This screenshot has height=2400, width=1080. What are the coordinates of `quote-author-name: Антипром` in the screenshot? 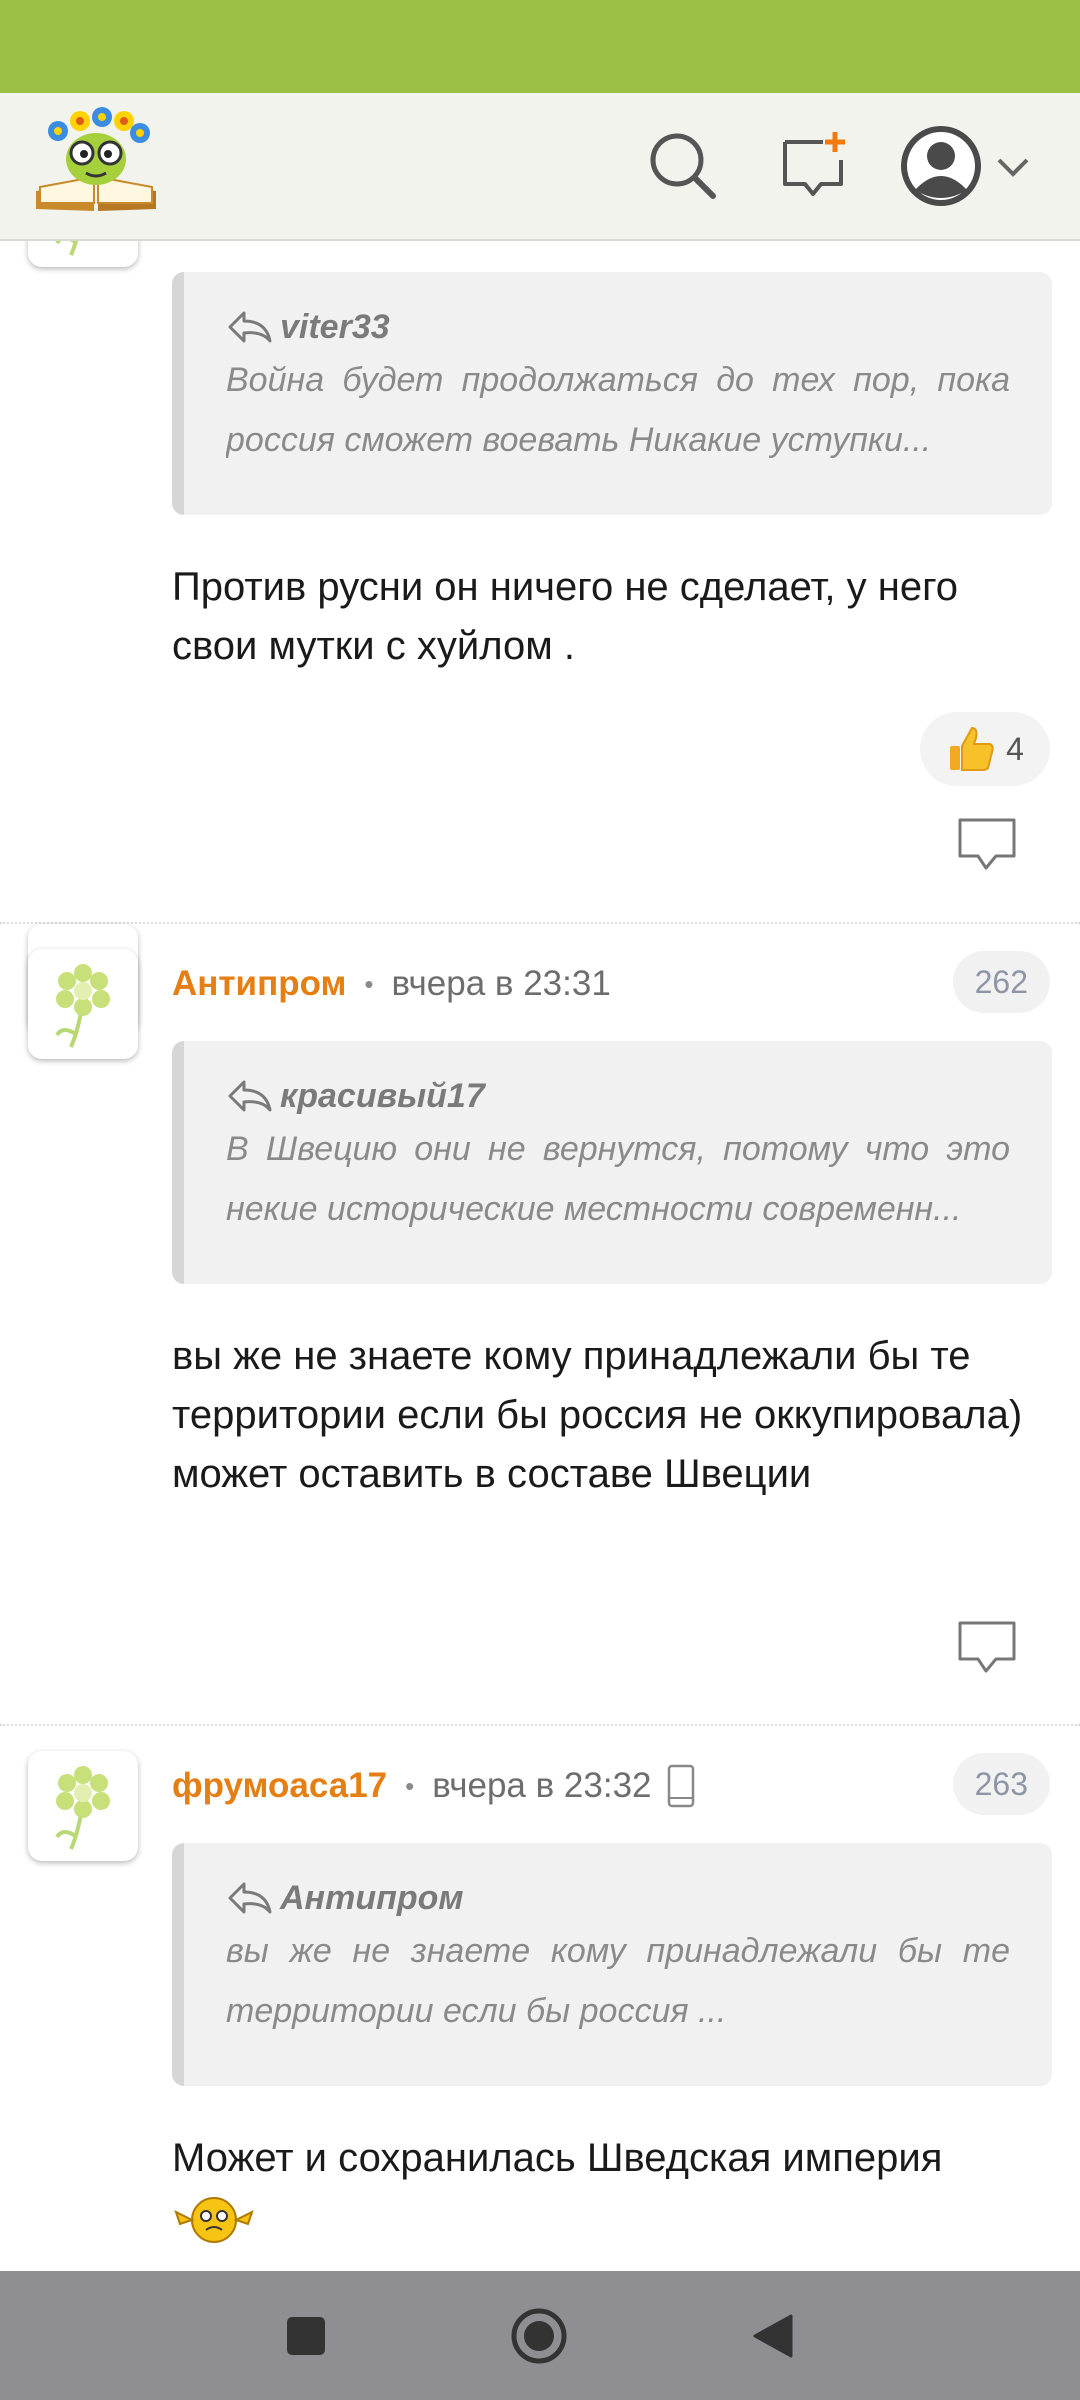 It's located at (372, 1898).